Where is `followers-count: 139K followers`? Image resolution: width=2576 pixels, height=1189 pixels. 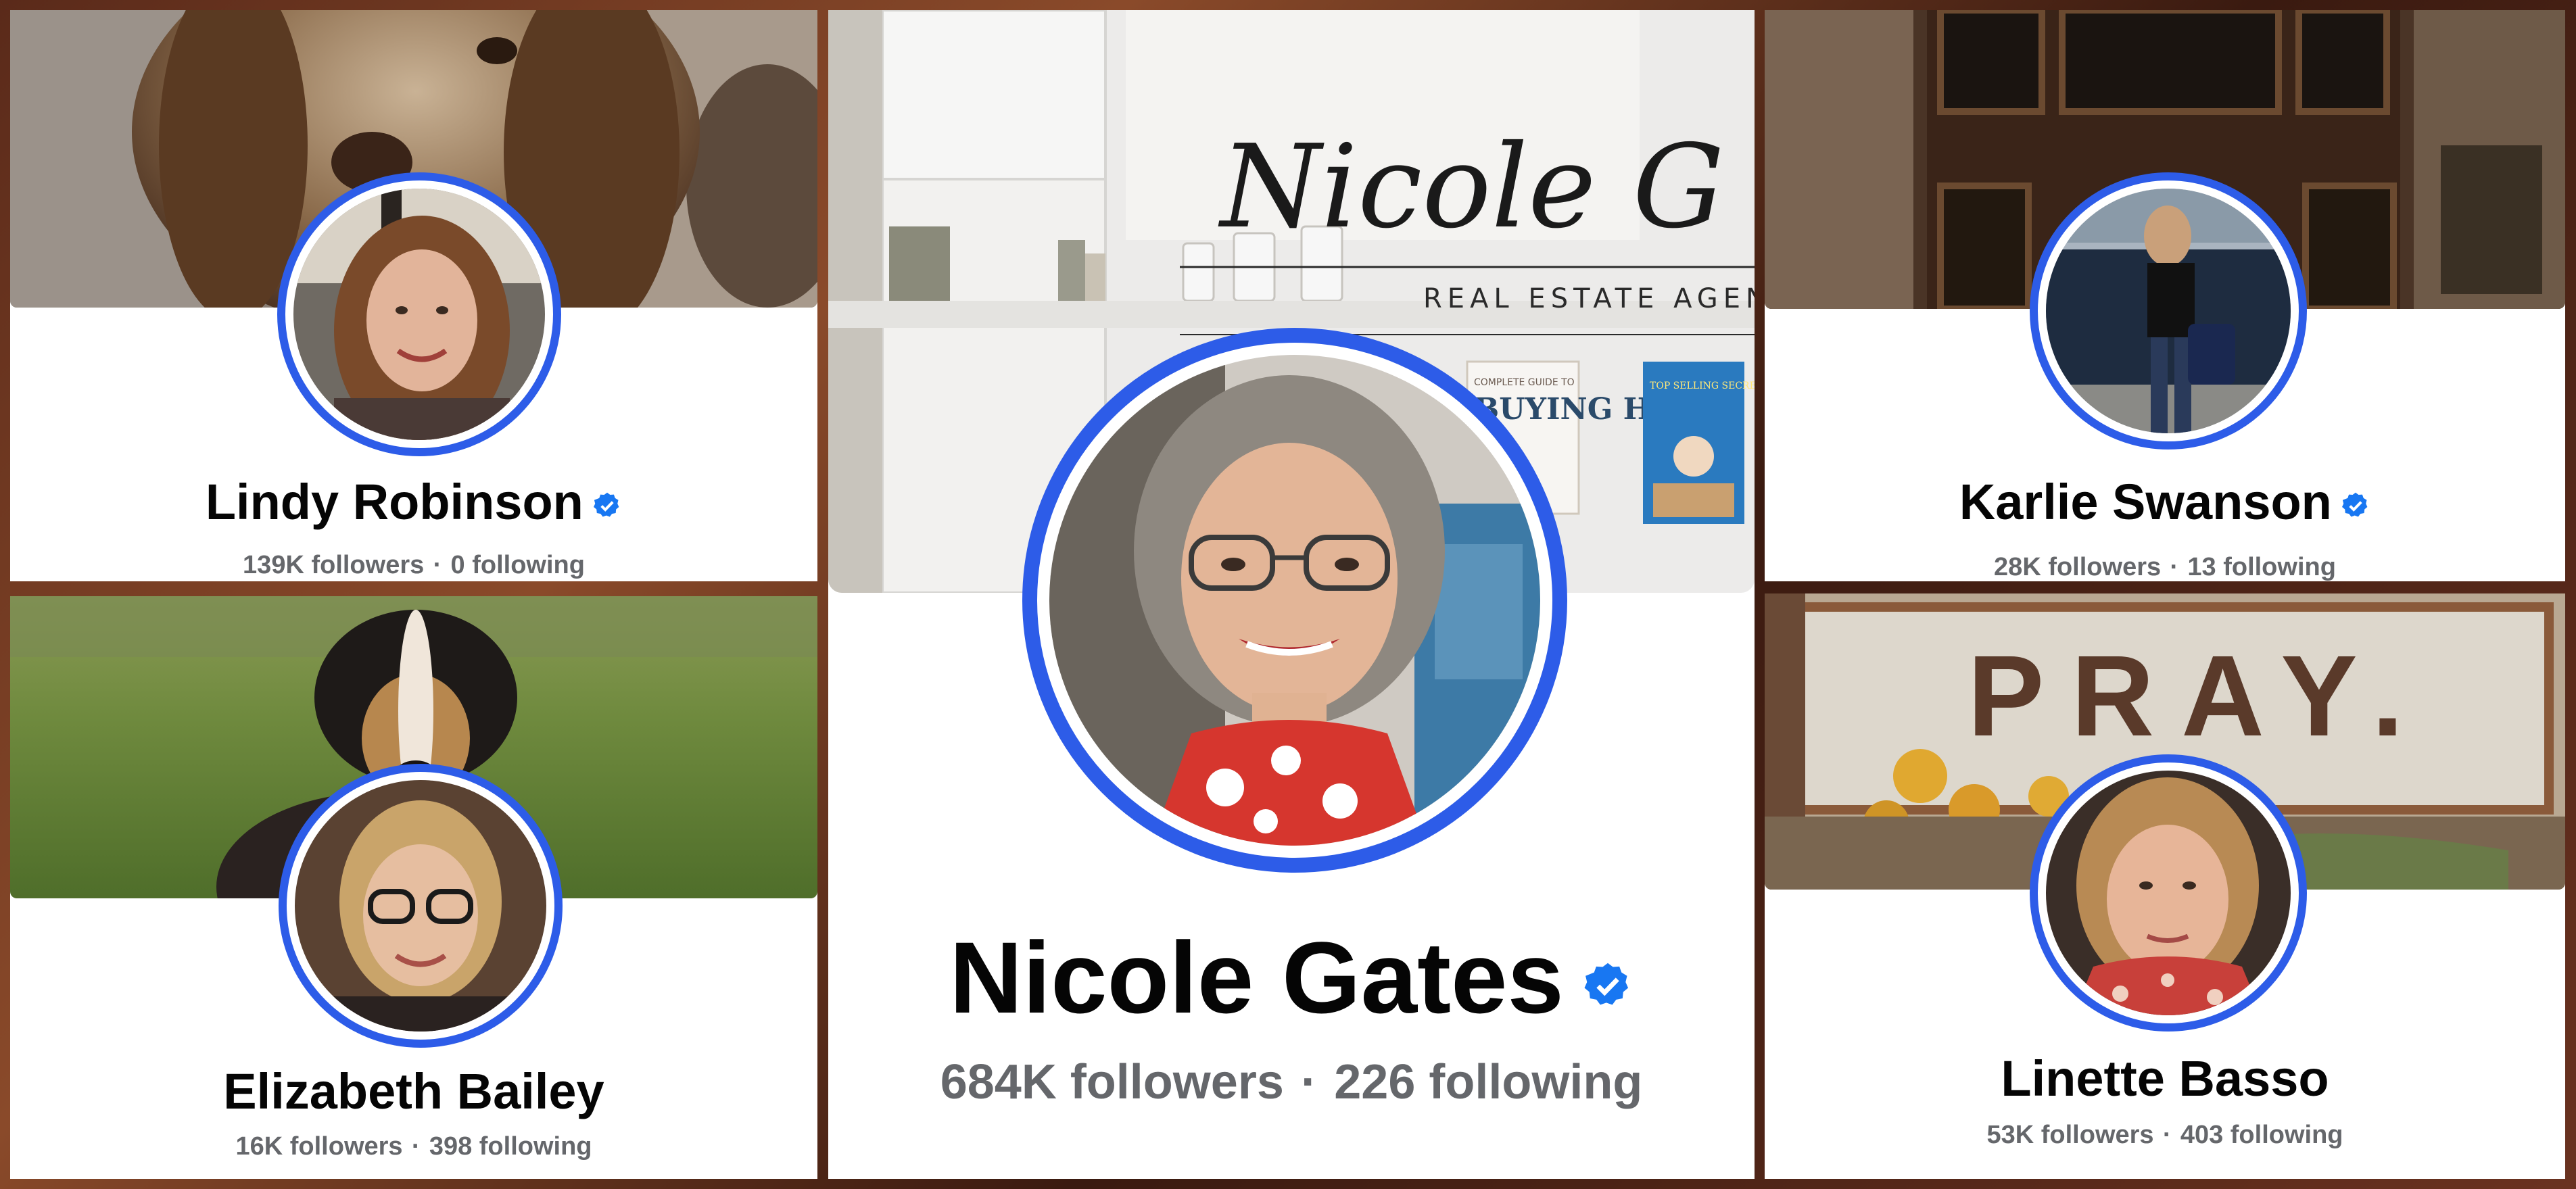
followers-count: 139K followers is located at coordinates (333, 565).